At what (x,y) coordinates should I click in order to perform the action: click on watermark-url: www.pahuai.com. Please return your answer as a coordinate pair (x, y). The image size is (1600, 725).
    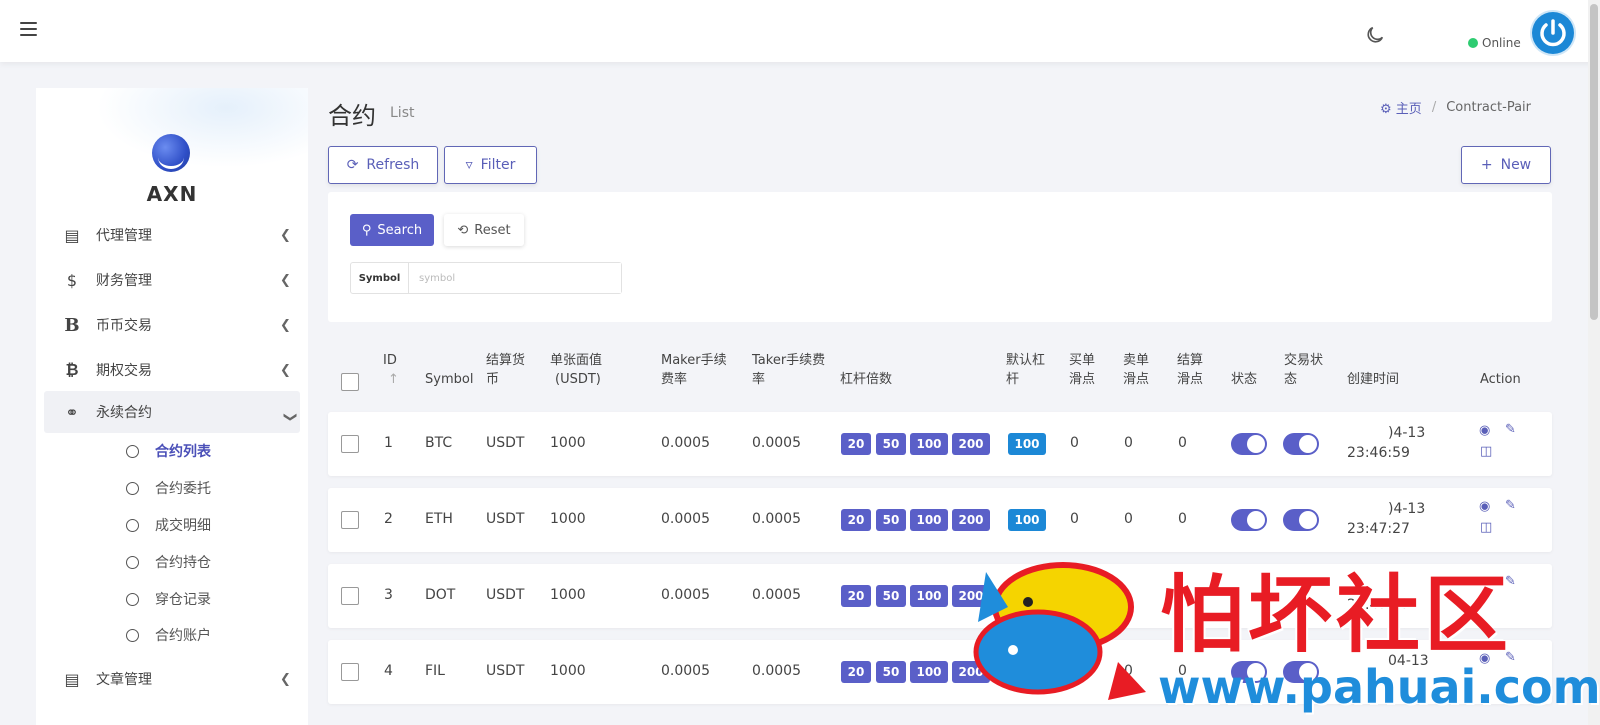
    Looking at the image, I should click on (1379, 687).